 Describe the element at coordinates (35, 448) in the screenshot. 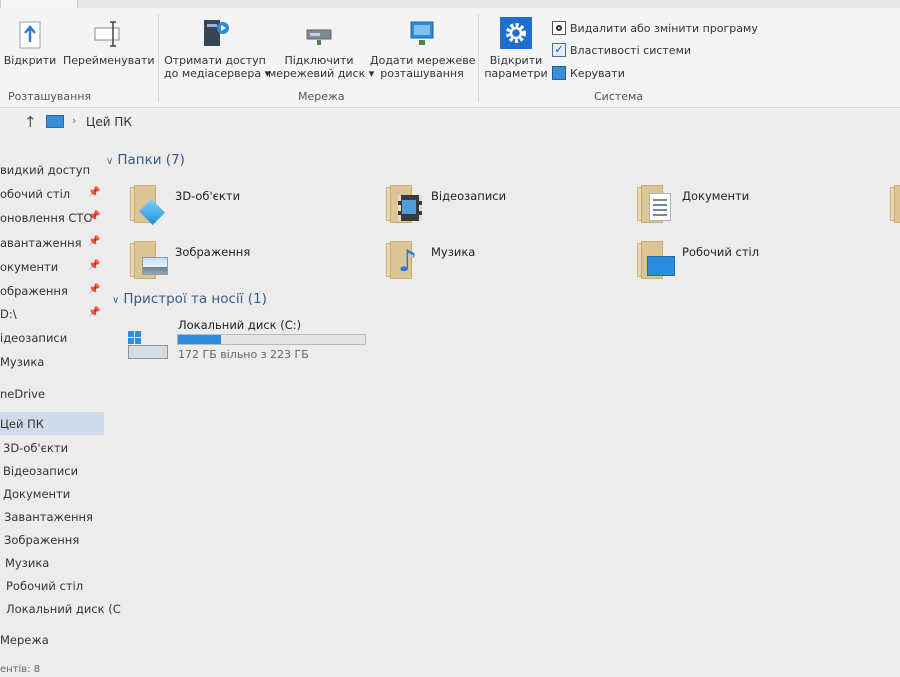

I see `nav-item-3d-objects: 3D-об'єкти` at that location.